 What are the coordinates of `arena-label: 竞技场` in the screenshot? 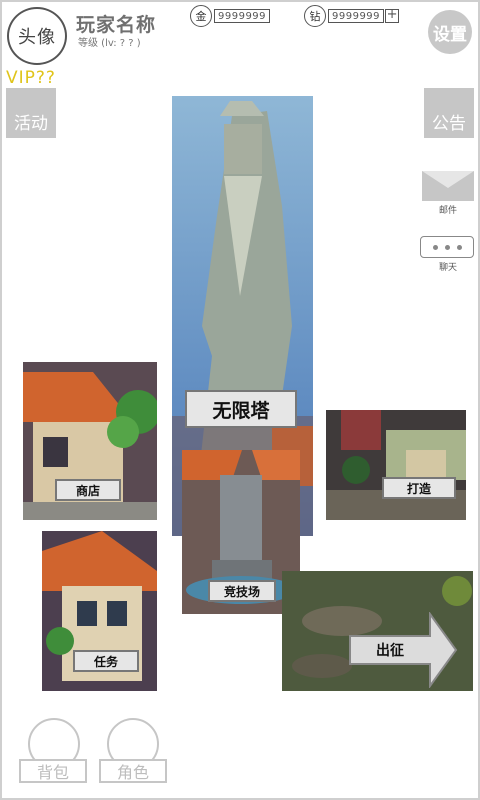 It's located at (242, 591).